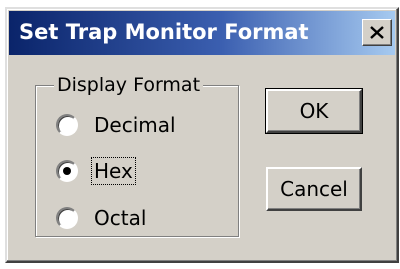 The height and width of the screenshot is (269, 400). What do you see at coordinates (314, 111) in the screenshot?
I see `ok-button: OK` at bounding box center [314, 111].